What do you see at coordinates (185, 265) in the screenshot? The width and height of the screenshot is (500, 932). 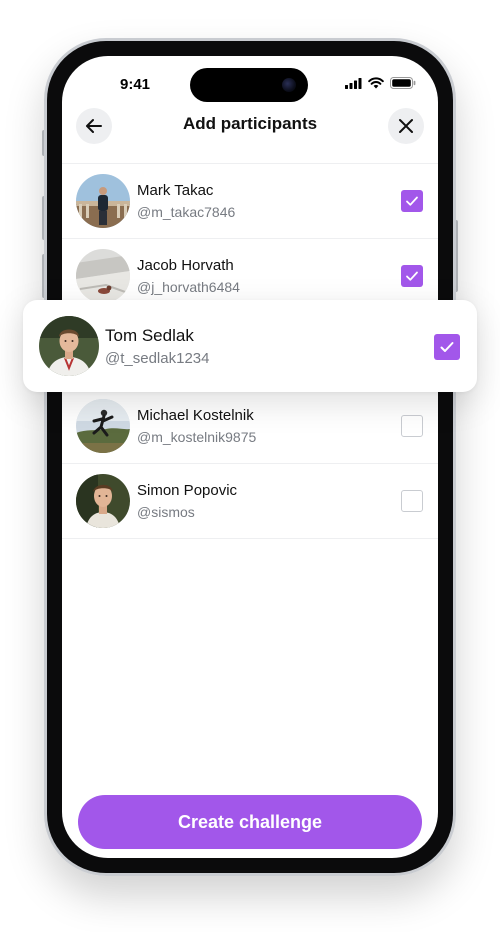 I see `participant-name: Jacob Horvath` at bounding box center [185, 265].